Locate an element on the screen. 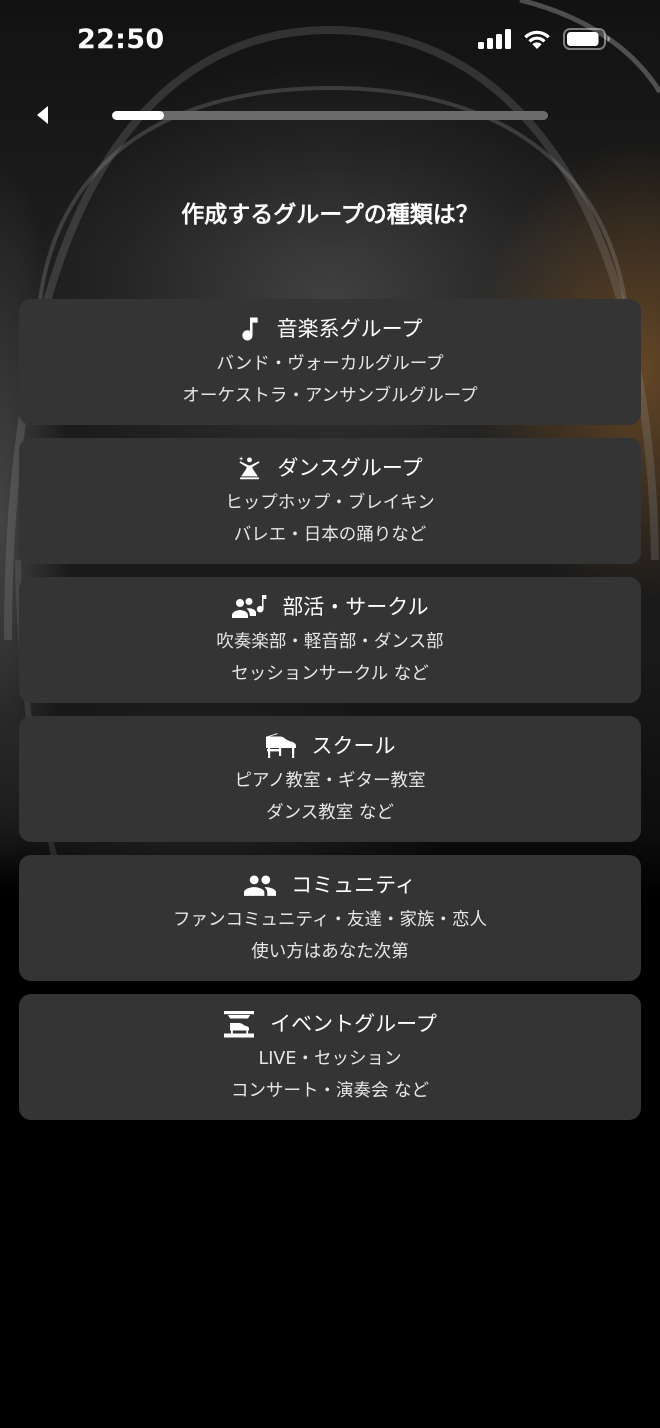  option-description-line: LIVE・セッション is located at coordinates (330, 1059).